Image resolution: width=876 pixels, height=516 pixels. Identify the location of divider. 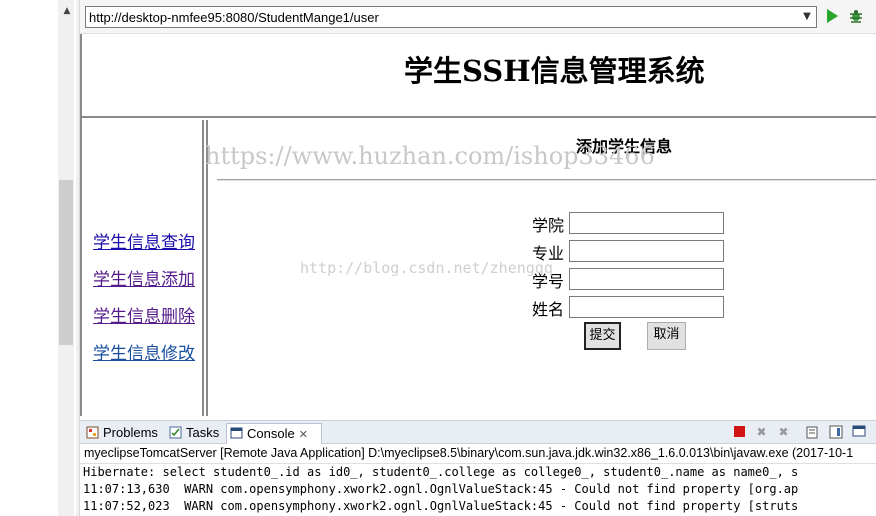
(546, 180).